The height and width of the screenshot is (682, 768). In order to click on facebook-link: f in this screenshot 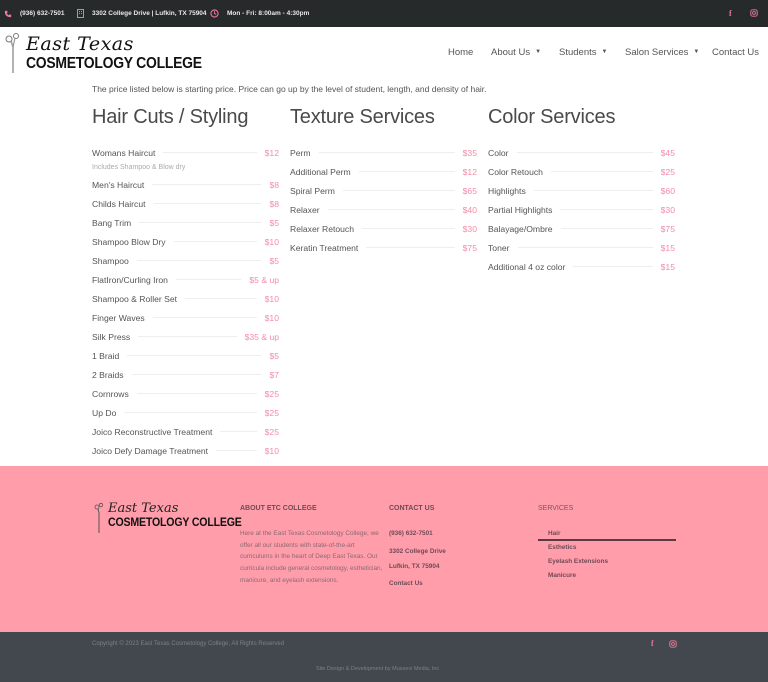, I will do `click(730, 13)`.